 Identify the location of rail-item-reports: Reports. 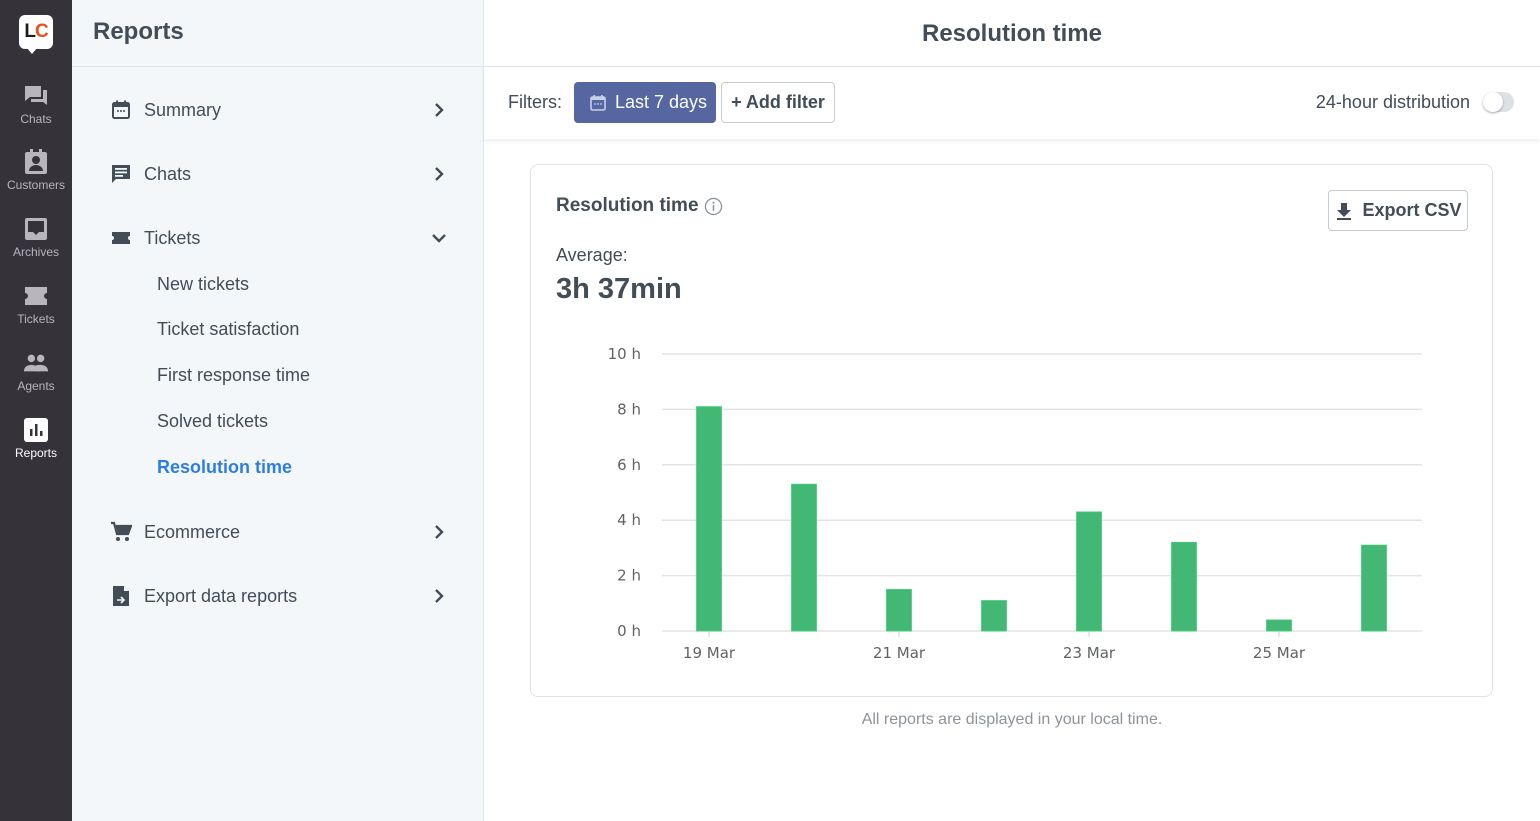
(36, 448).